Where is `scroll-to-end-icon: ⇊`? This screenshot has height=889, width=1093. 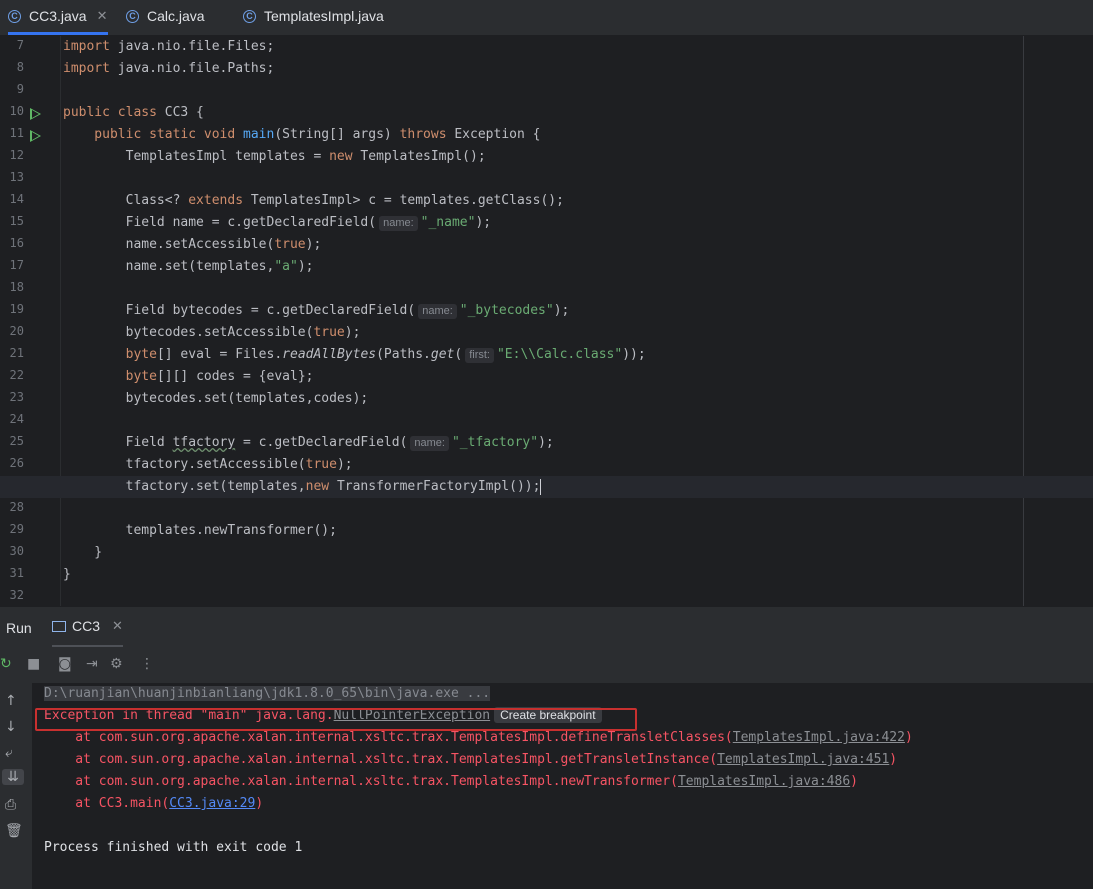 scroll-to-end-icon: ⇊ is located at coordinates (13, 777).